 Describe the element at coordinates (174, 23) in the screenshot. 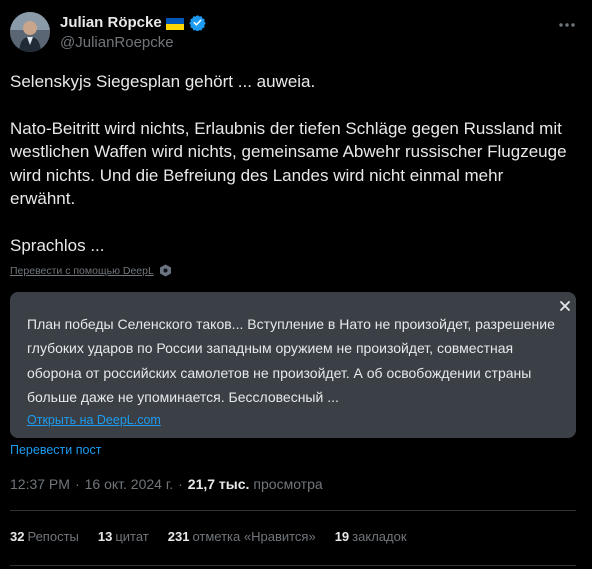

I see `ukraine-flag-icon` at that location.